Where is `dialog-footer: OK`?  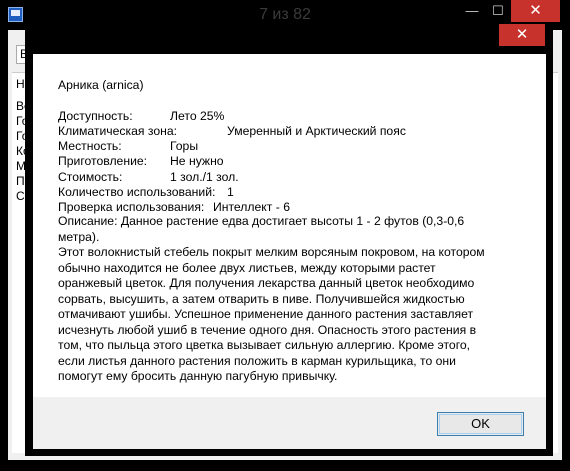 dialog-footer: OK is located at coordinates (289, 423).